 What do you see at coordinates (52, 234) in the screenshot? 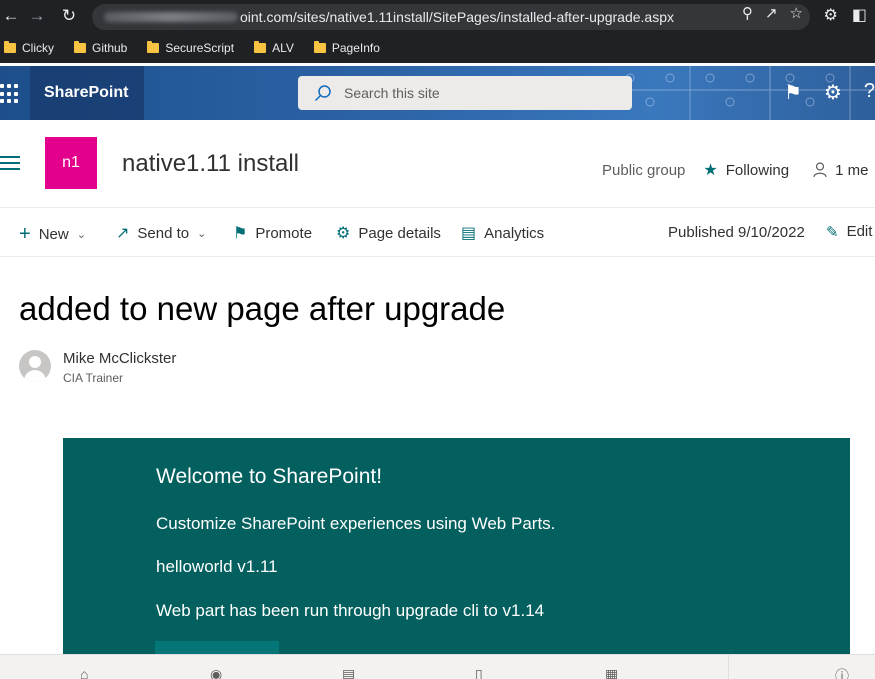
I see `new-button: + New ⌄` at bounding box center [52, 234].